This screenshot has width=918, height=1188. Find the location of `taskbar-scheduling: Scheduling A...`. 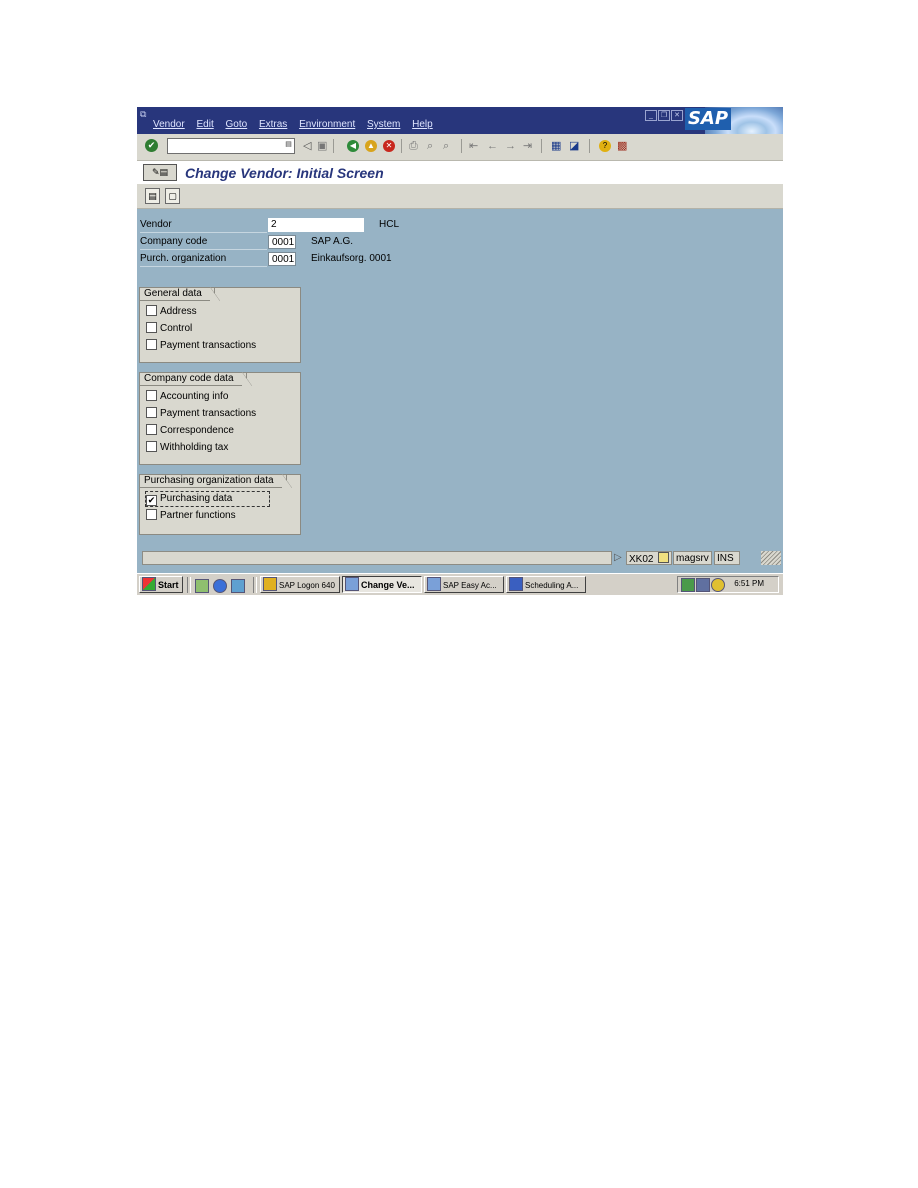

taskbar-scheduling: Scheduling A... is located at coordinates (546, 584).